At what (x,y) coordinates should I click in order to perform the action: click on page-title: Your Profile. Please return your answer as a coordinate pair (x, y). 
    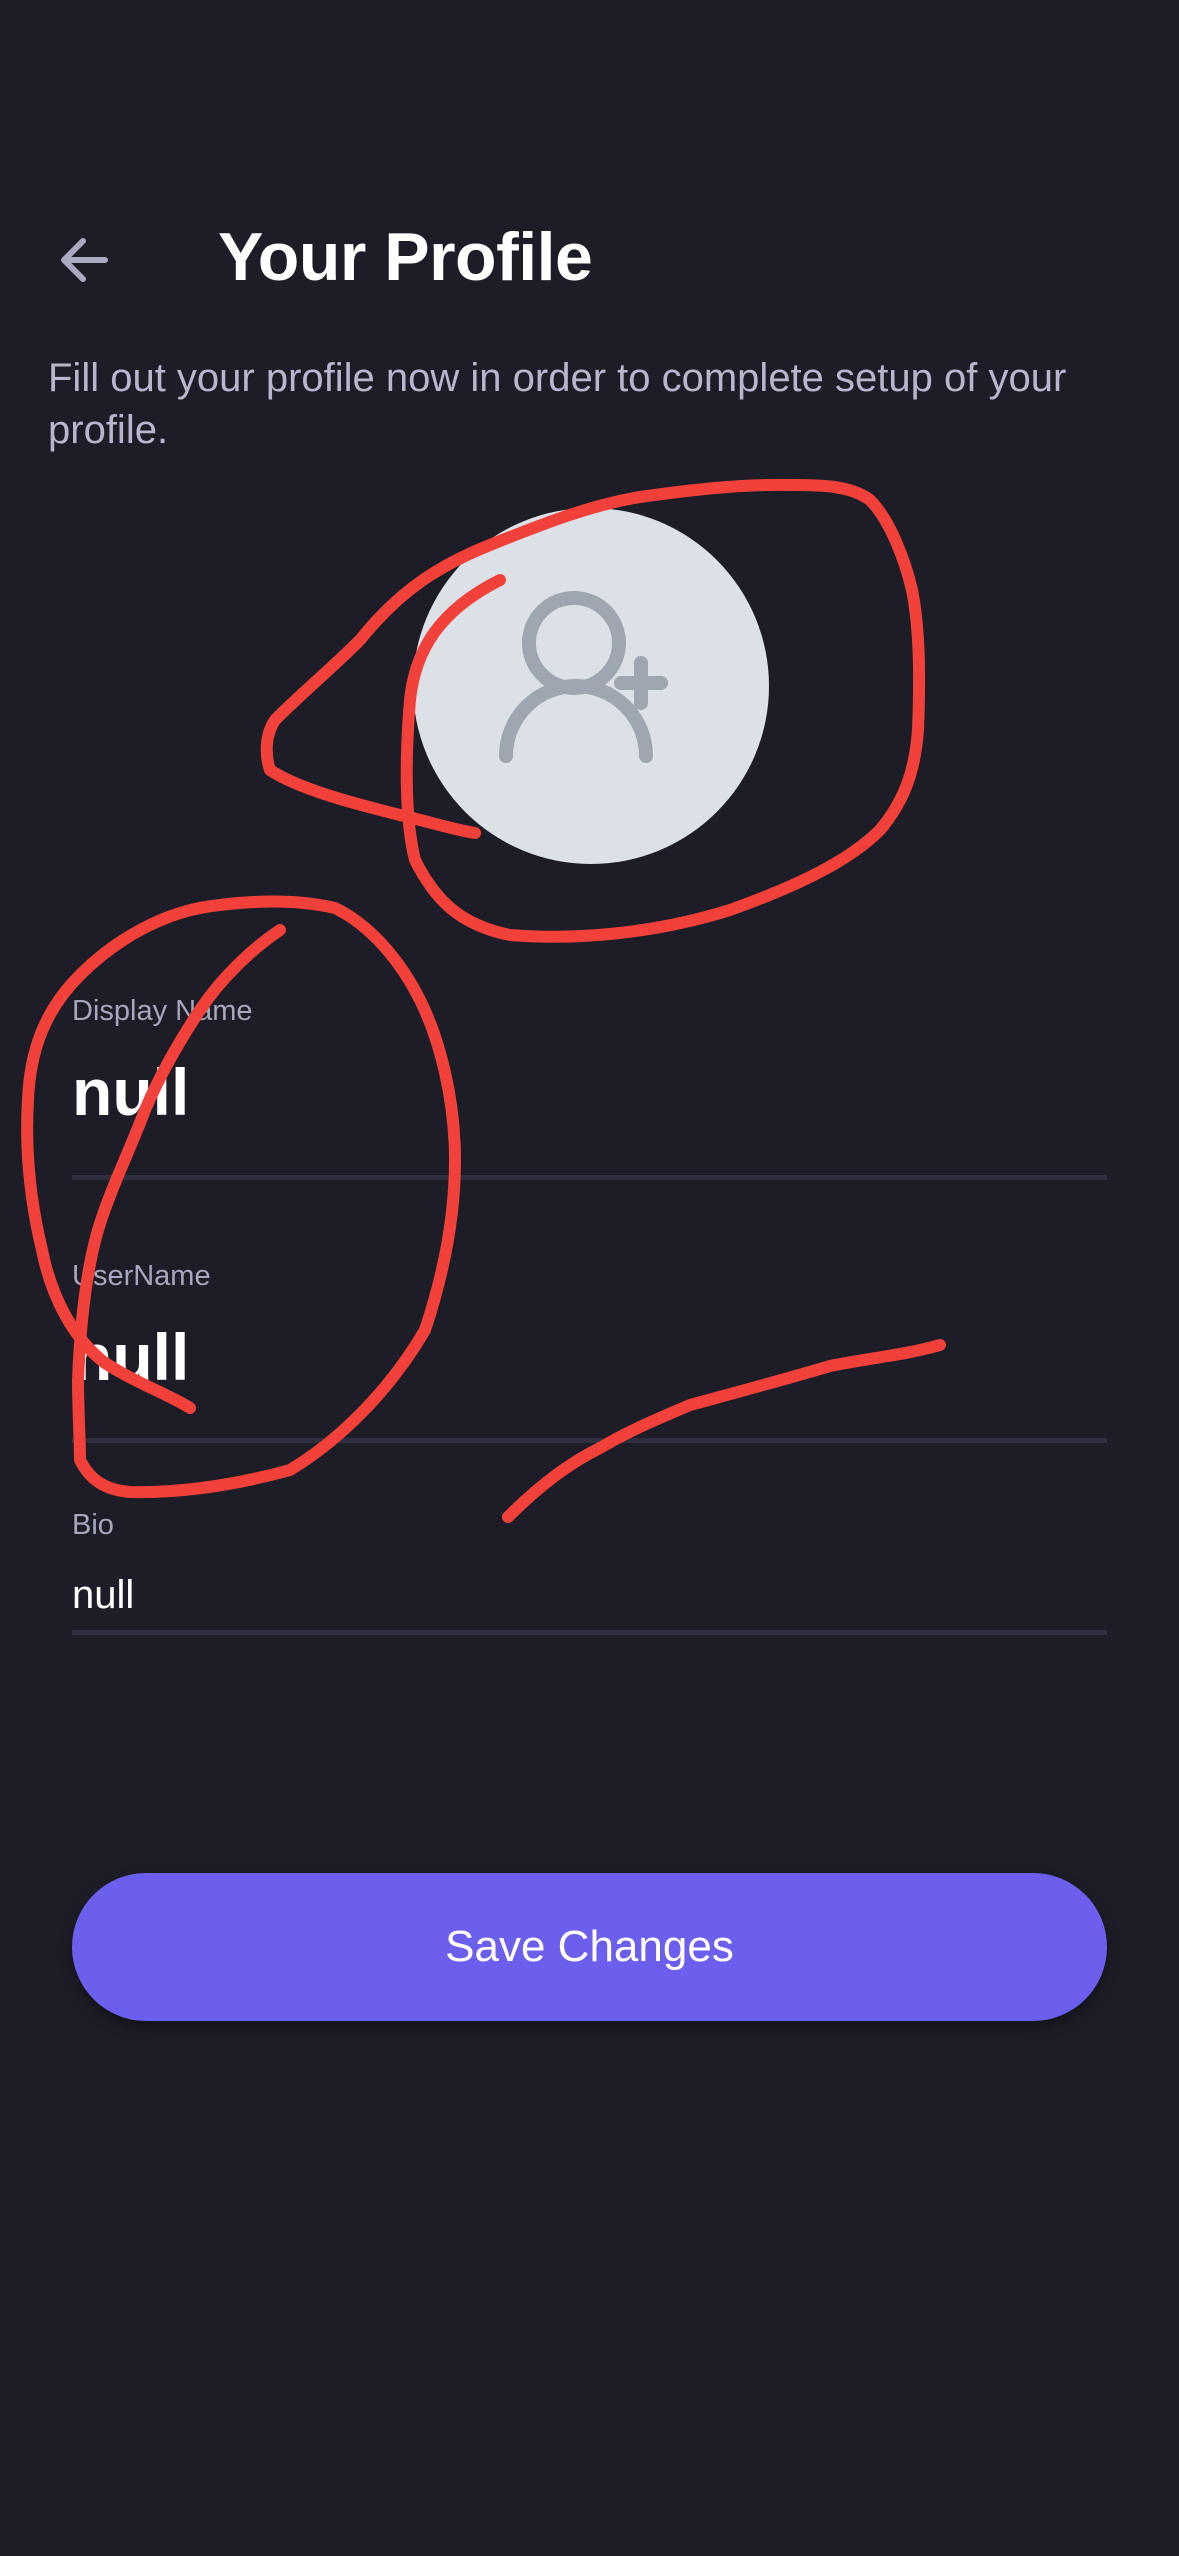
    Looking at the image, I should click on (405, 257).